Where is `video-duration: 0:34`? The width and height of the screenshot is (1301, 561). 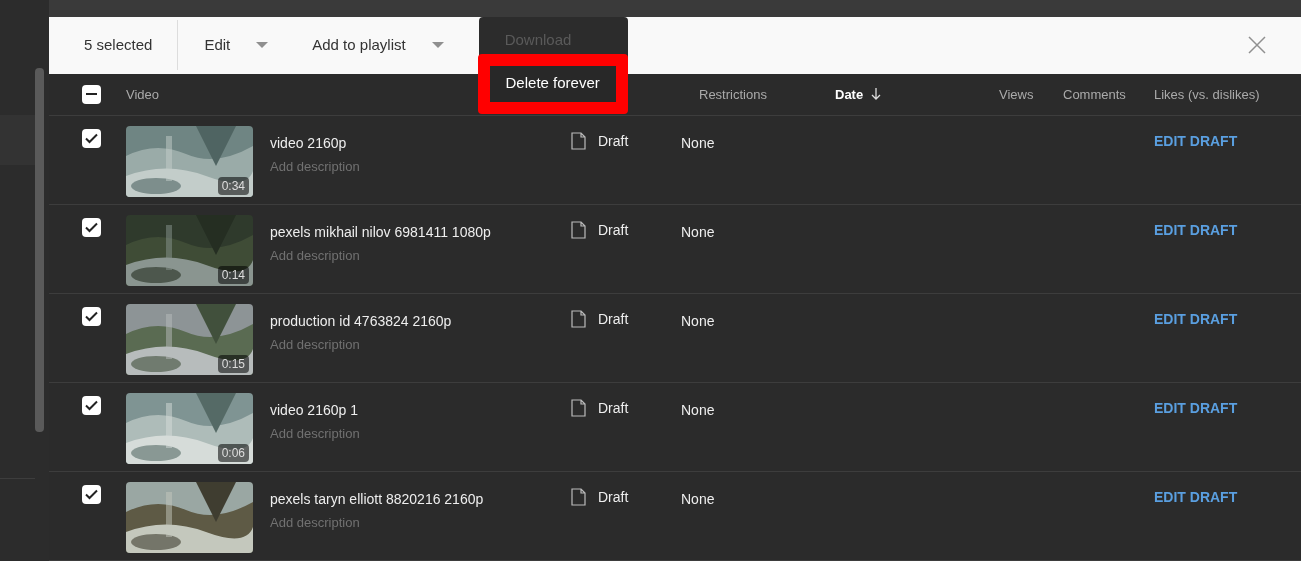 video-duration: 0:34 is located at coordinates (233, 186).